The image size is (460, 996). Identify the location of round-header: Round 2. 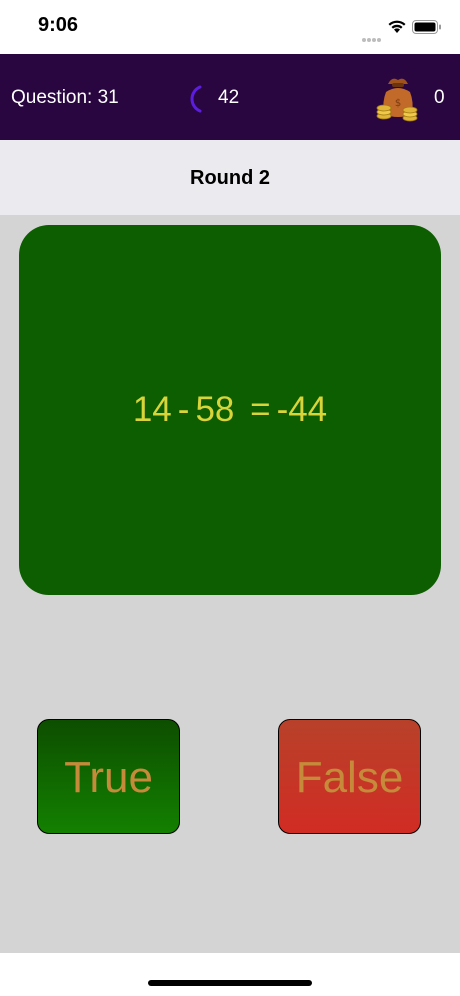
(230, 177).